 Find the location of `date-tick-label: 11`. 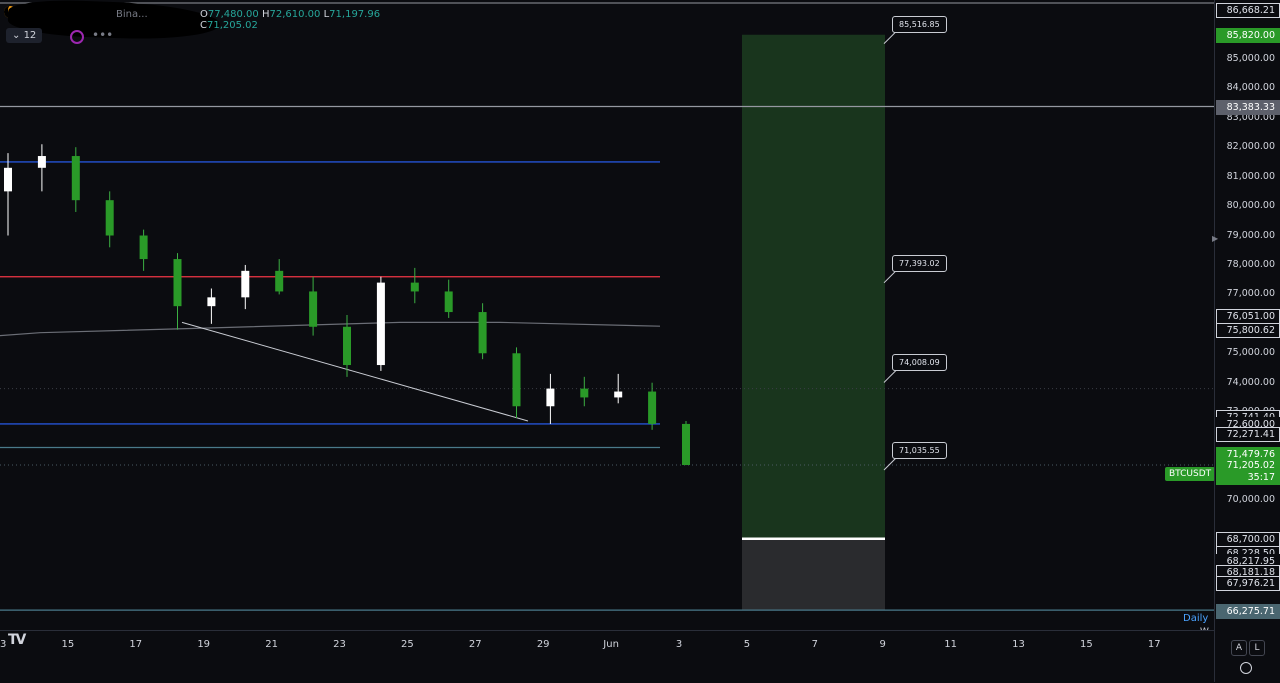

date-tick-label: 11 is located at coordinates (950, 644).